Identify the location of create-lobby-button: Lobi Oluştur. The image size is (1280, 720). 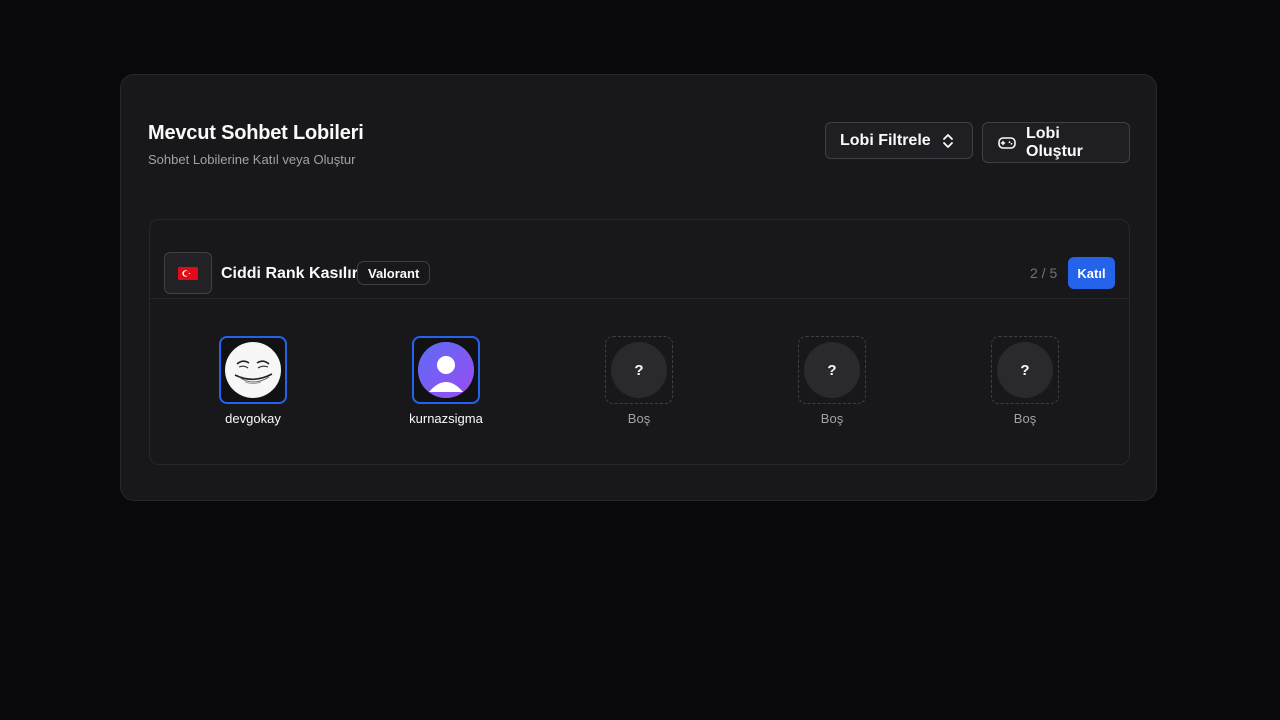
(1056, 142).